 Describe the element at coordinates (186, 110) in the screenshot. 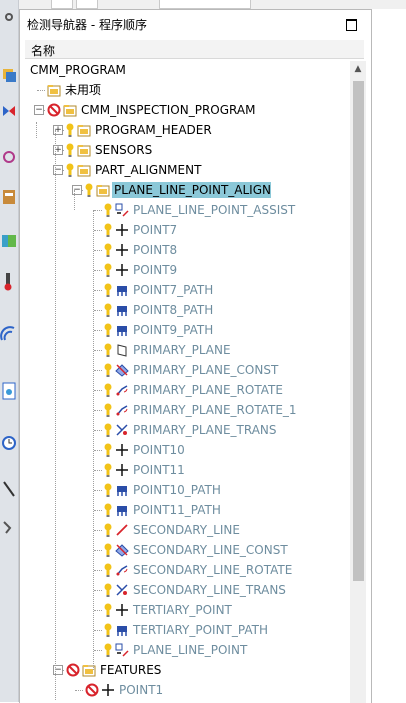

I see `tree-row: − CMM_INSPECTION_PROGRAM` at that location.